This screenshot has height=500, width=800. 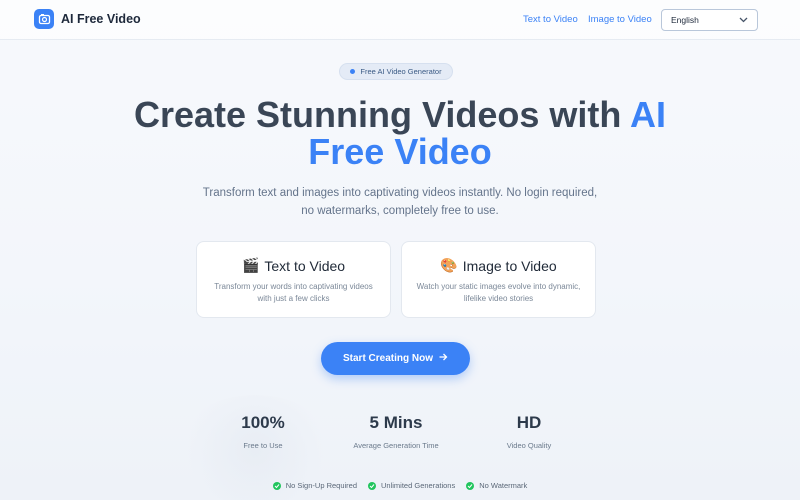 I want to click on palette-icon: 🎨, so click(x=449, y=265).